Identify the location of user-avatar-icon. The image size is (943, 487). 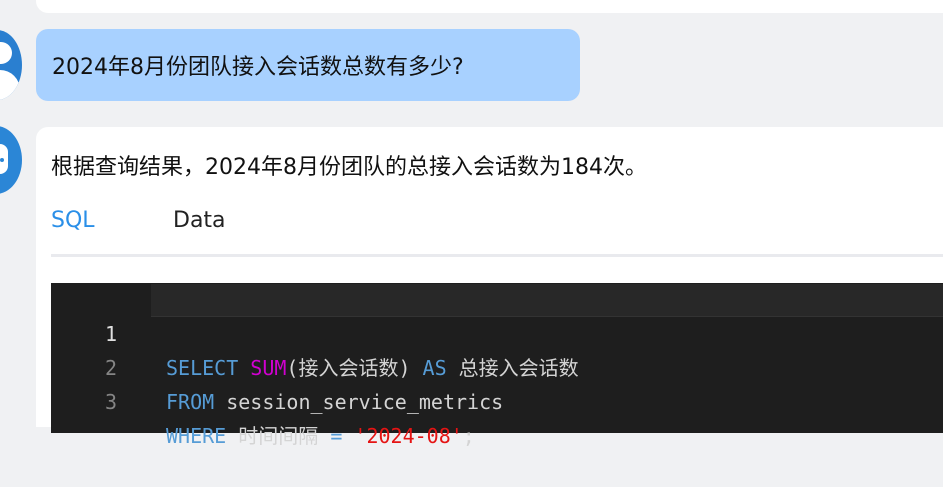
(11, 65).